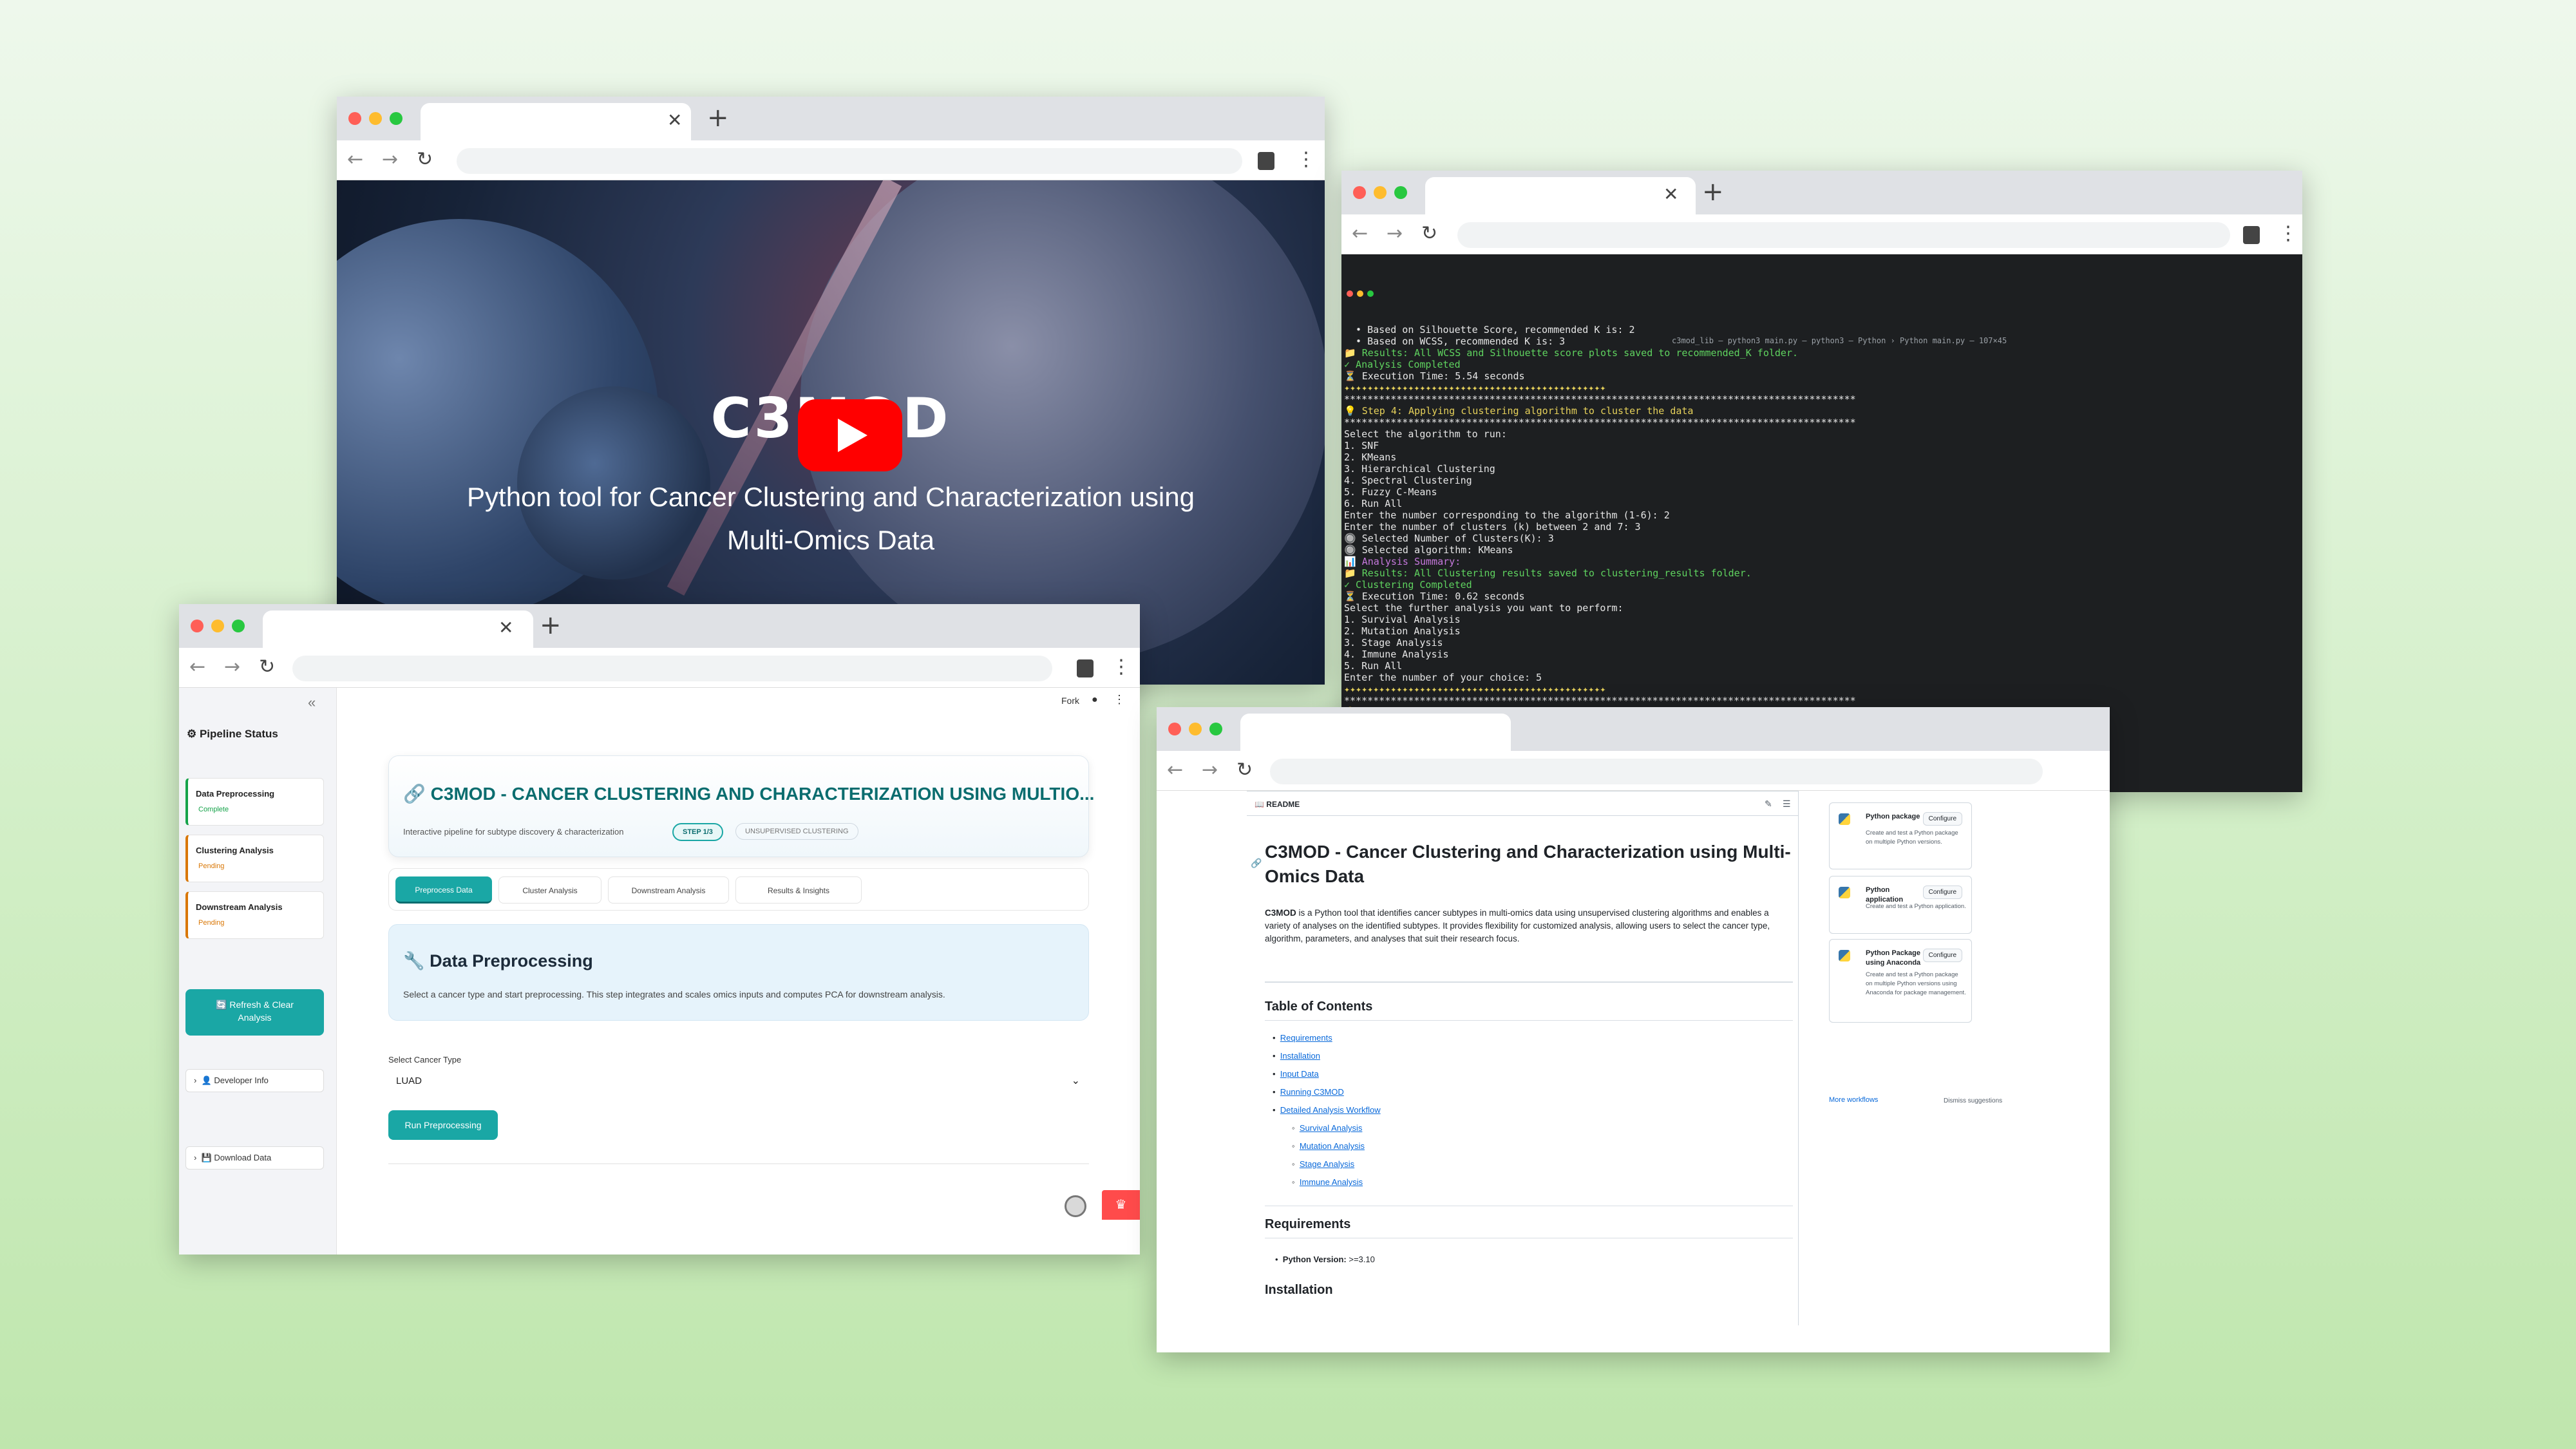 This screenshot has width=2576, height=1449. What do you see at coordinates (235, 850) in the screenshot?
I see `step-label: Clustering Analysis` at bounding box center [235, 850].